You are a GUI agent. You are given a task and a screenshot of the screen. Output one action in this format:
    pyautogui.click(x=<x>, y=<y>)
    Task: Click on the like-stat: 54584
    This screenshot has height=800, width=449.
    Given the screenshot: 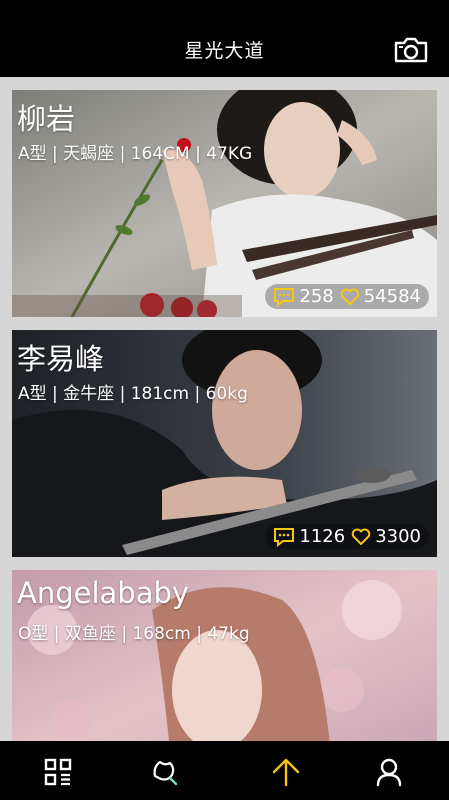 What is the action you would take?
    pyautogui.click(x=380, y=296)
    